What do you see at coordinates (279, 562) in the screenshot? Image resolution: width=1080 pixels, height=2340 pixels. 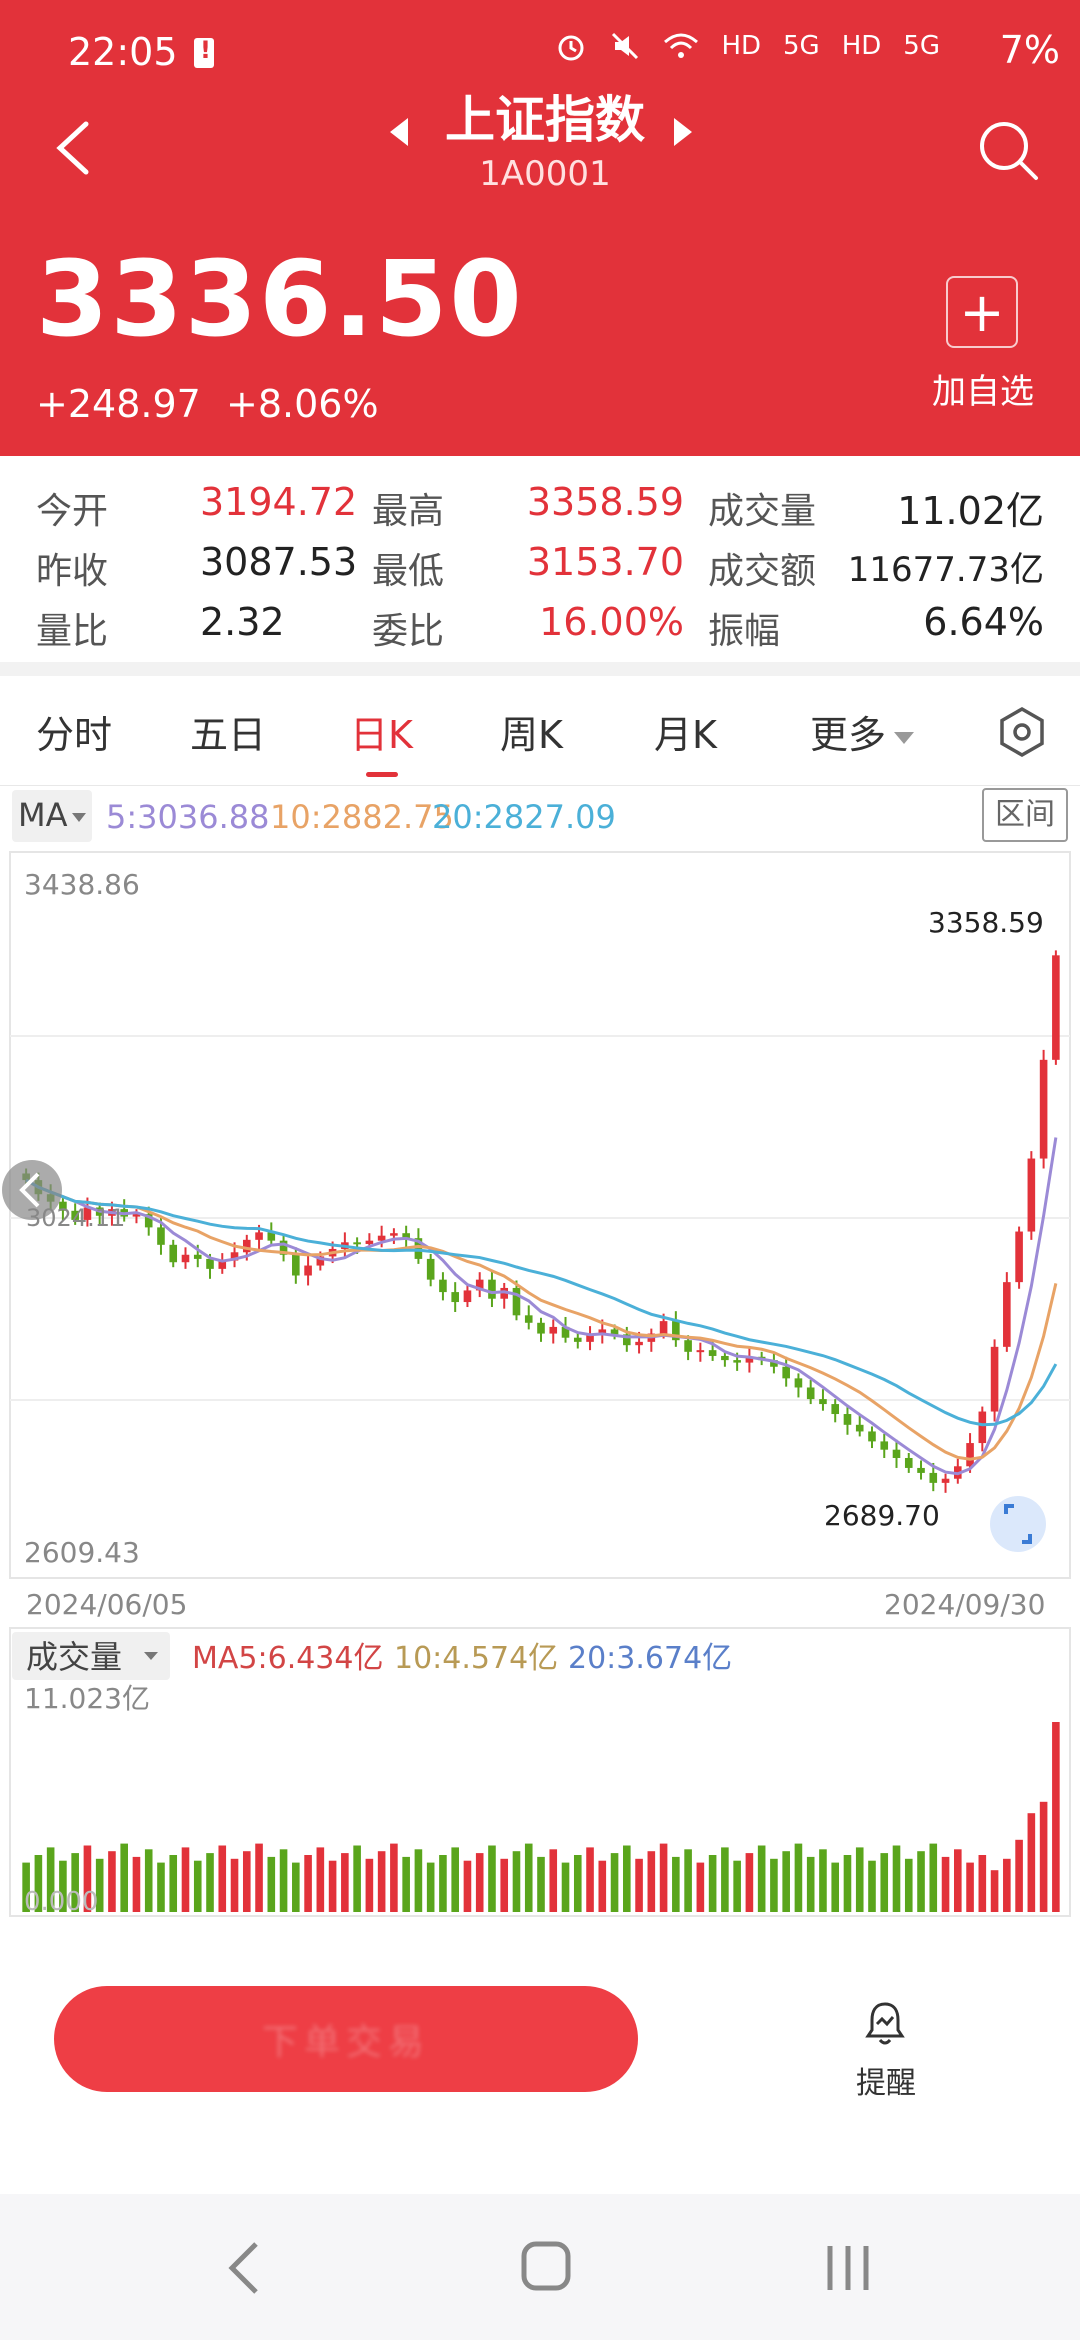 I see `stat-prev-close-value: 3087.53` at bounding box center [279, 562].